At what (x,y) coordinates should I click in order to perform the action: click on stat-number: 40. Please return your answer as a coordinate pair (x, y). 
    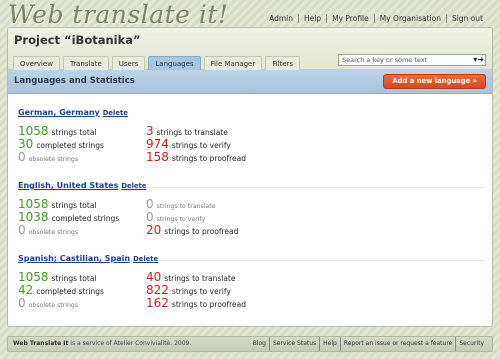
    Looking at the image, I should click on (154, 277).